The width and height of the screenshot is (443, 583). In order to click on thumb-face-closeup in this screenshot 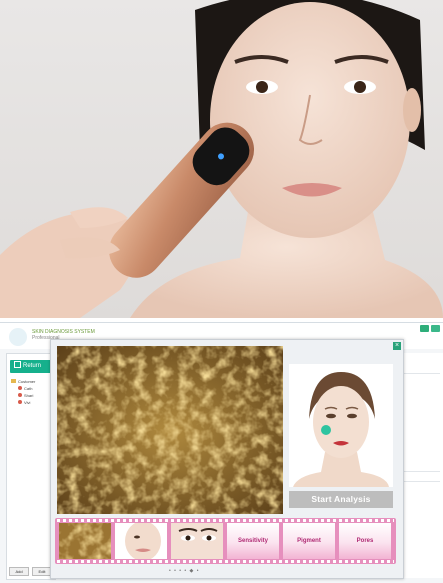, I will do `click(141, 541)`.